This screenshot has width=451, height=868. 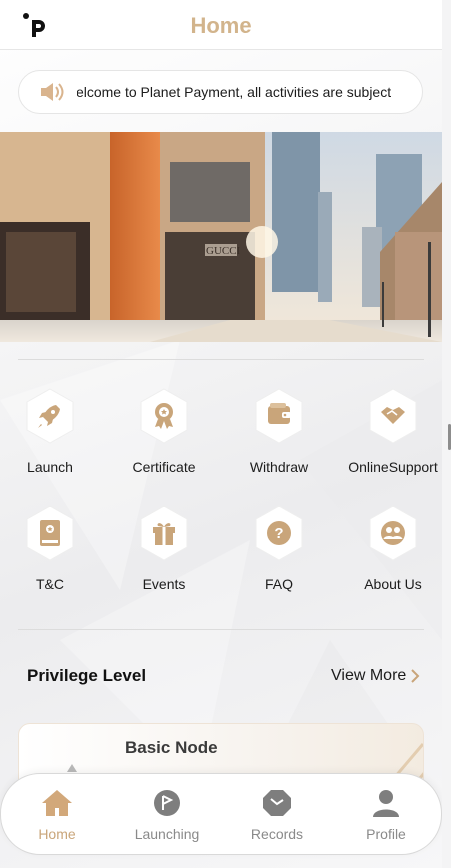 I want to click on handshake-icon, so click(x=393, y=416).